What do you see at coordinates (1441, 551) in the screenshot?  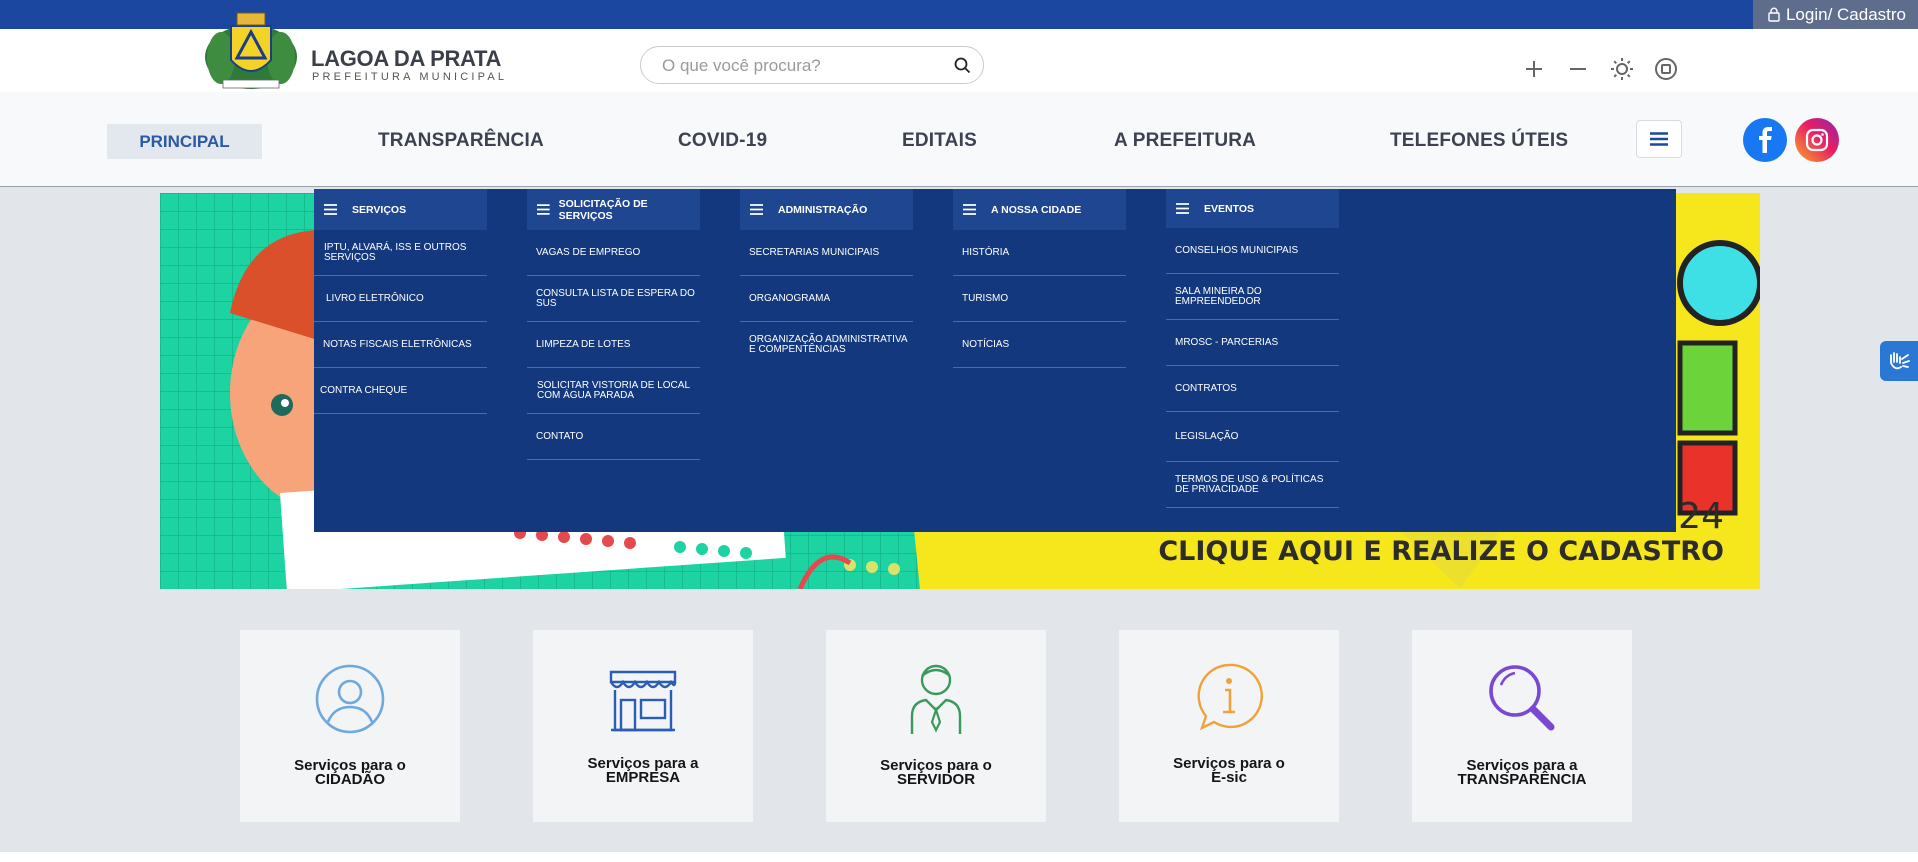 I see `banner-cta: CLIQUE AQUI E REALIZE O CADASTRO` at bounding box center [1441, 551].